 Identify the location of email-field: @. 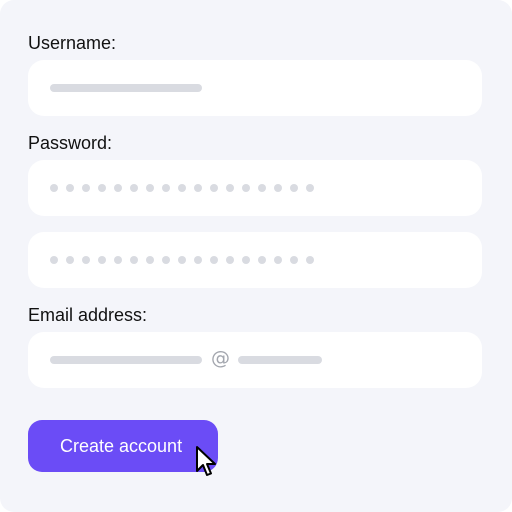
(255, 360).